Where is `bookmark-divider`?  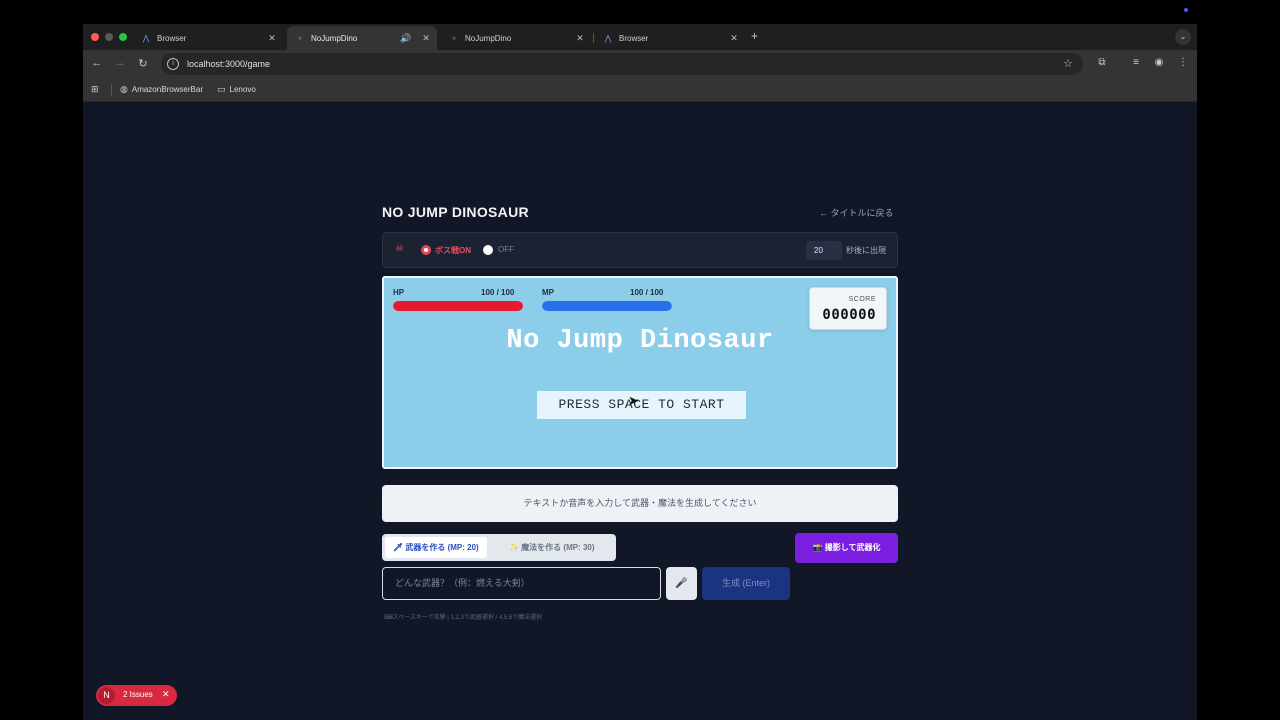
bookmark-divider is located at coordinates (111, 90).